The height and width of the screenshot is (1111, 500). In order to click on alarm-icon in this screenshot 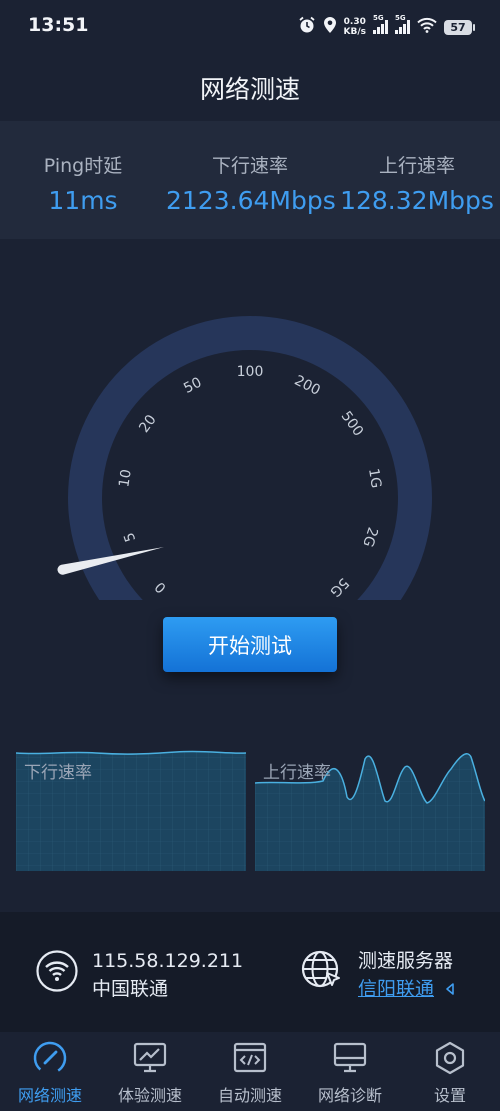, I will do `click(307, 27)`.